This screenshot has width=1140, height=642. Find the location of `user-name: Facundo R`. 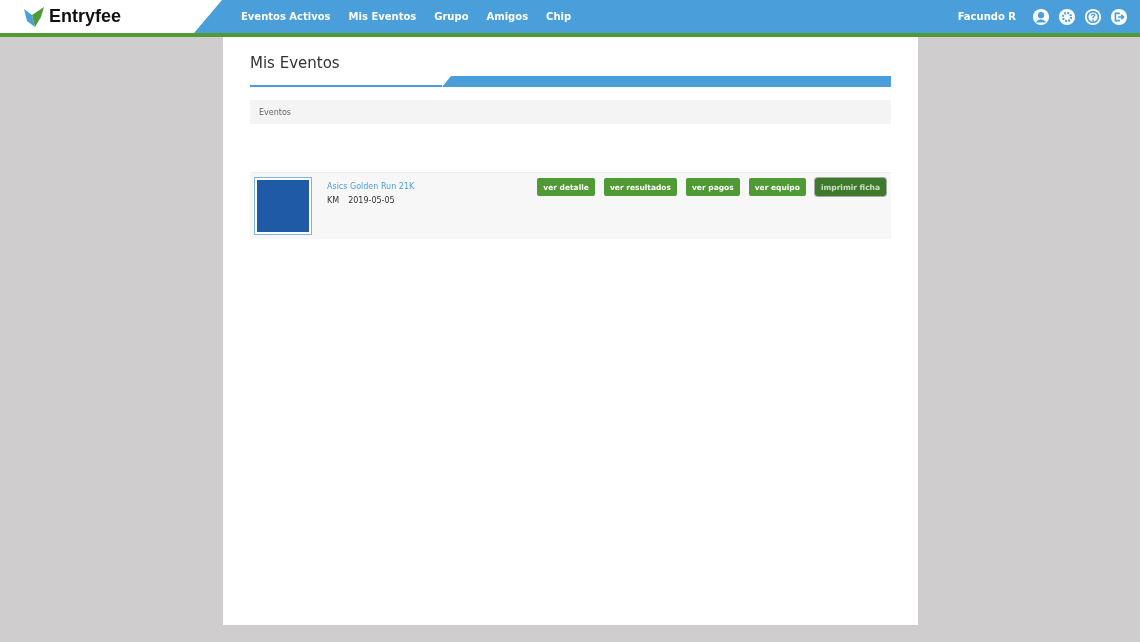

user-name: Facundo R is located at coordinates (986, 16).